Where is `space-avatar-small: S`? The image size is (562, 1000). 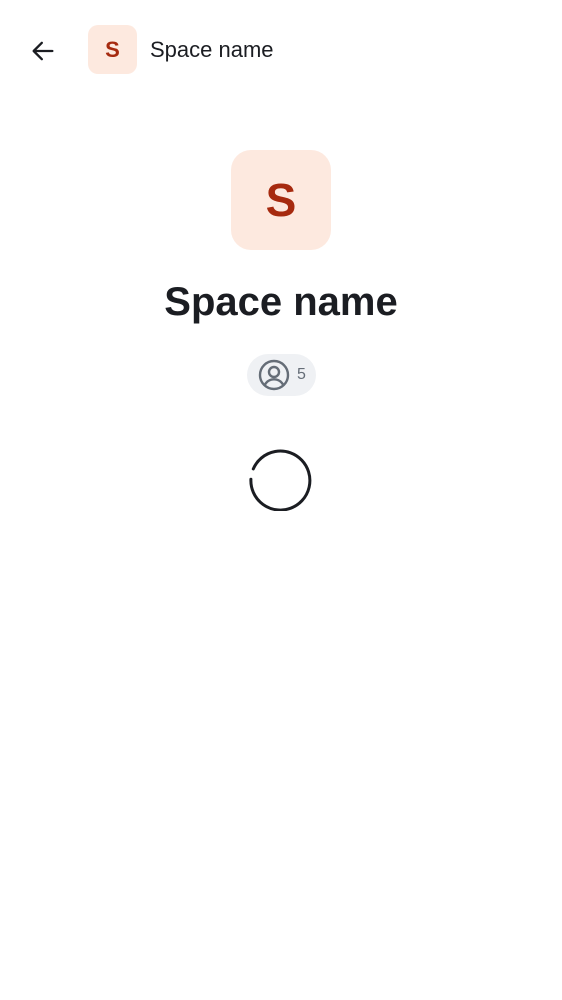 space-avatar-small: S is located at coordinates (112, 49).